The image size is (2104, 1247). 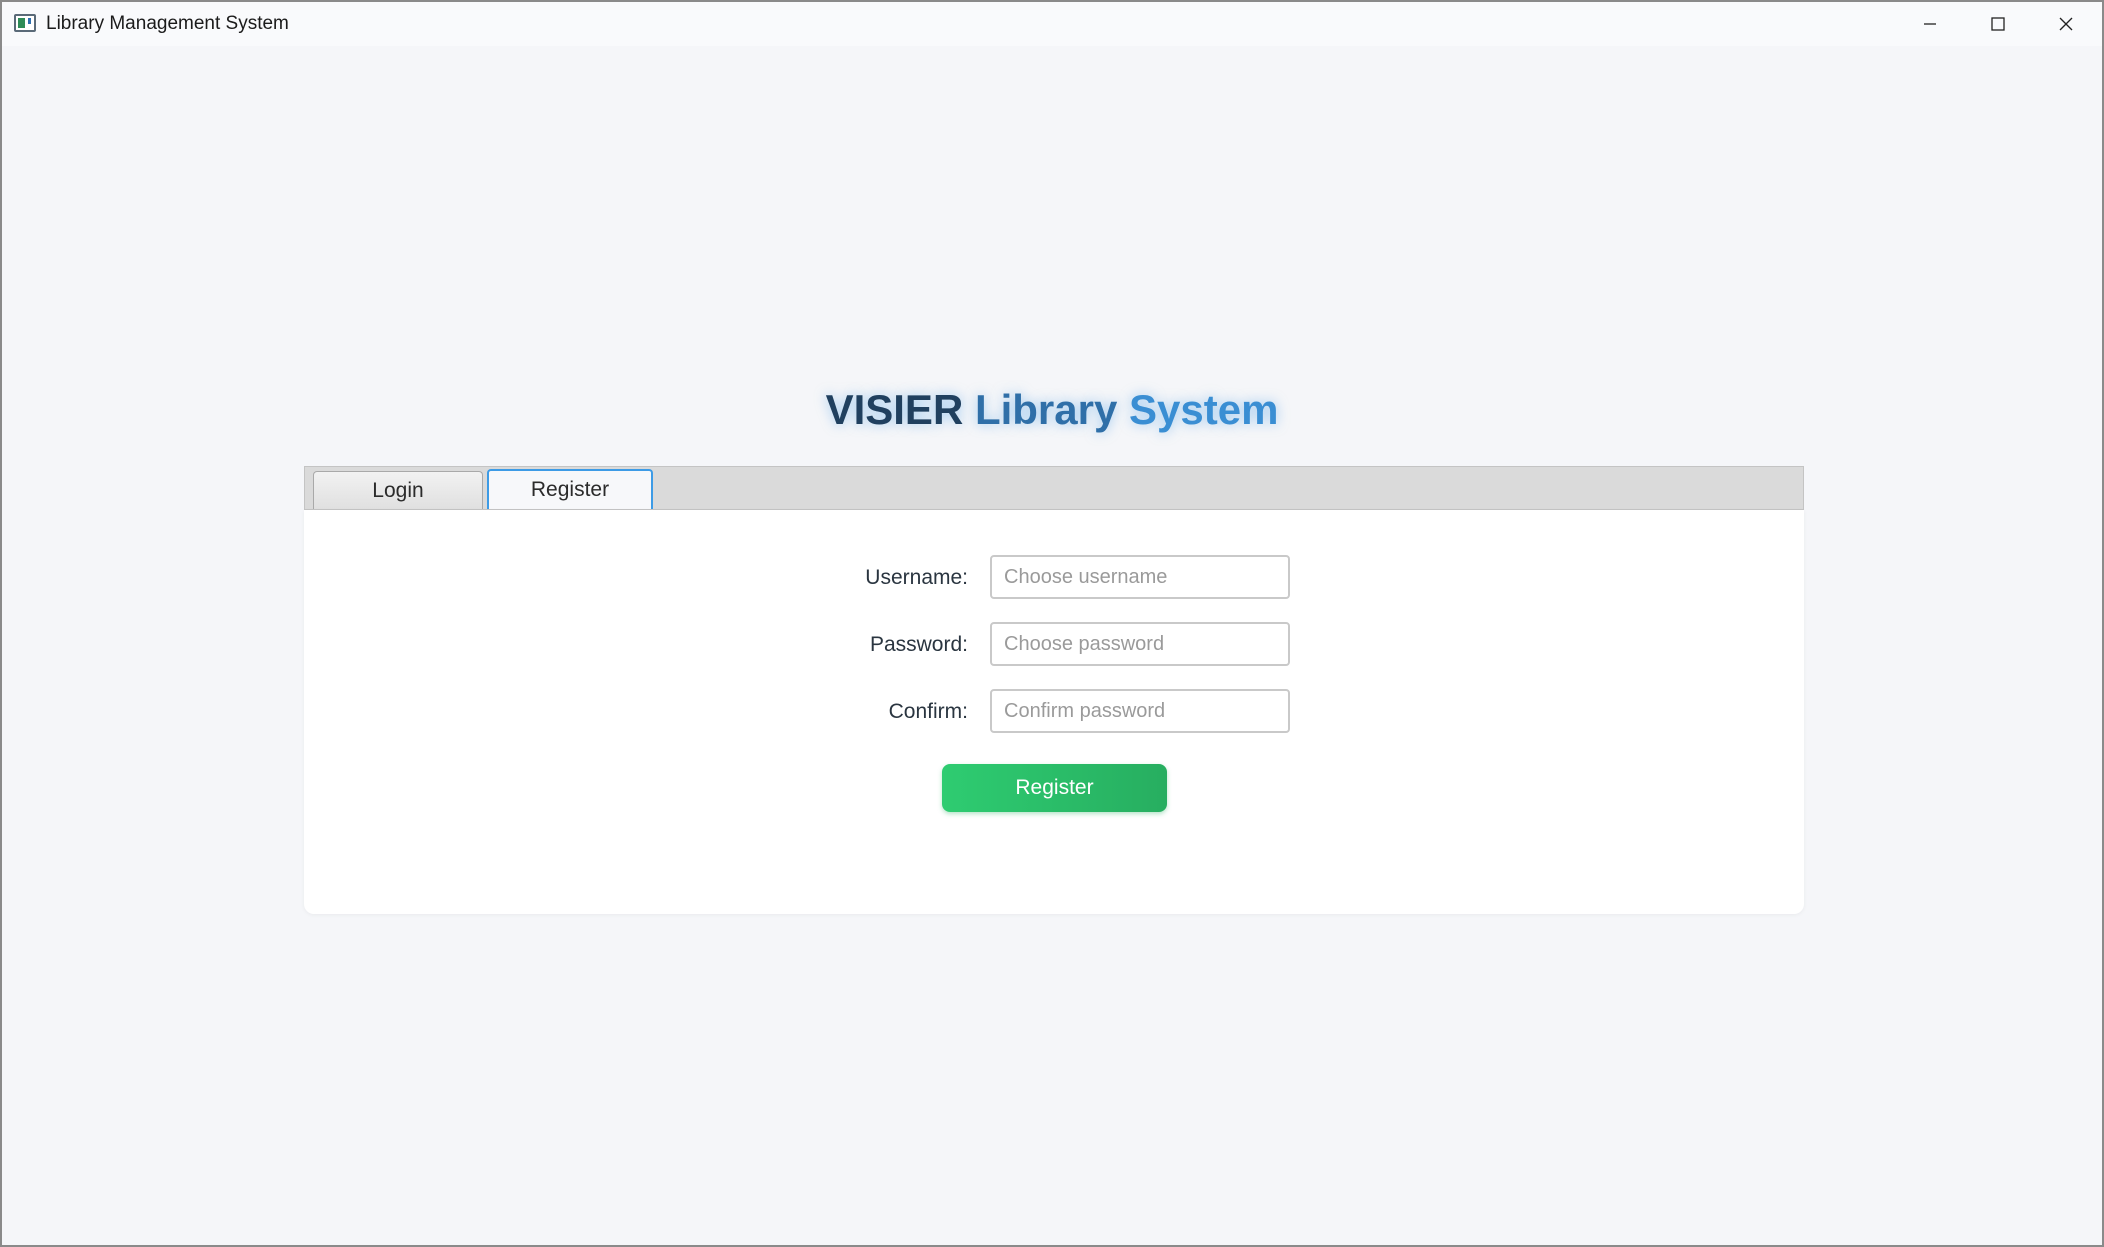 What do you see at coordinates (1046, 409) in the screenshot?
I see `heading-part-library: Library` at bounding box center [1046, 409].